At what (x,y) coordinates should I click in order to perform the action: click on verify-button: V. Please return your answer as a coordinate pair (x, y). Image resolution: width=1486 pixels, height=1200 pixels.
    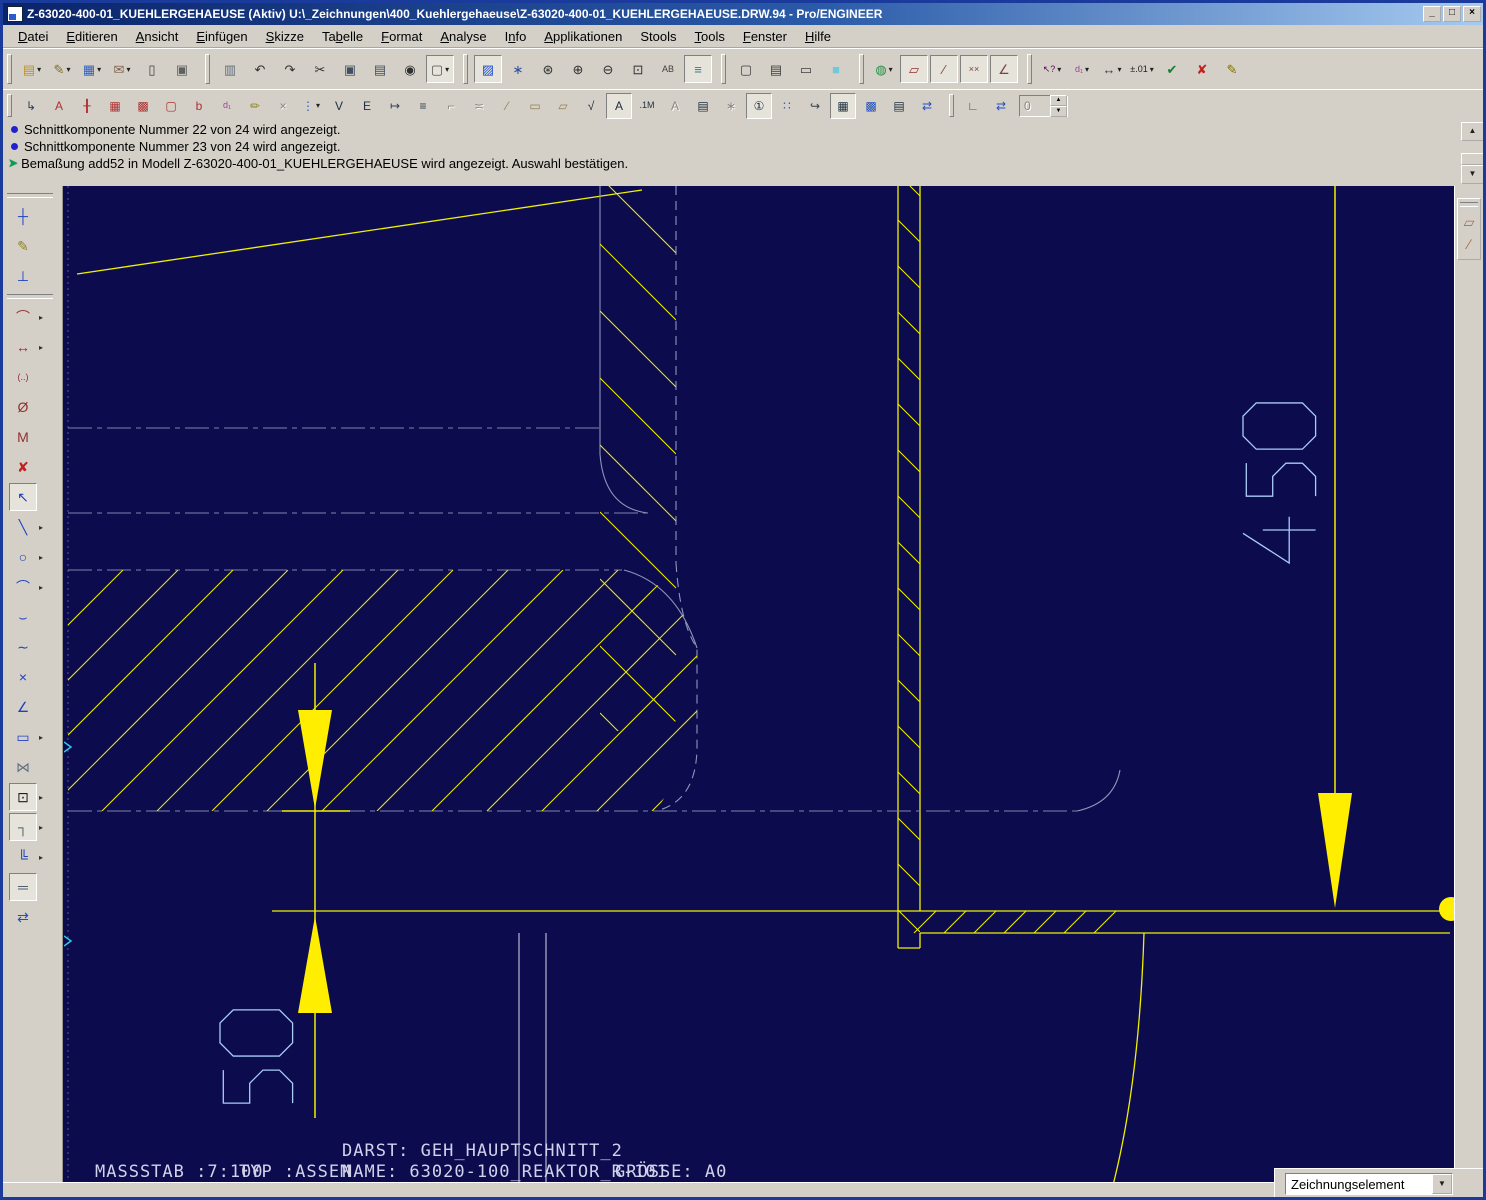
    Looking at the image, I should click on (339, 106).